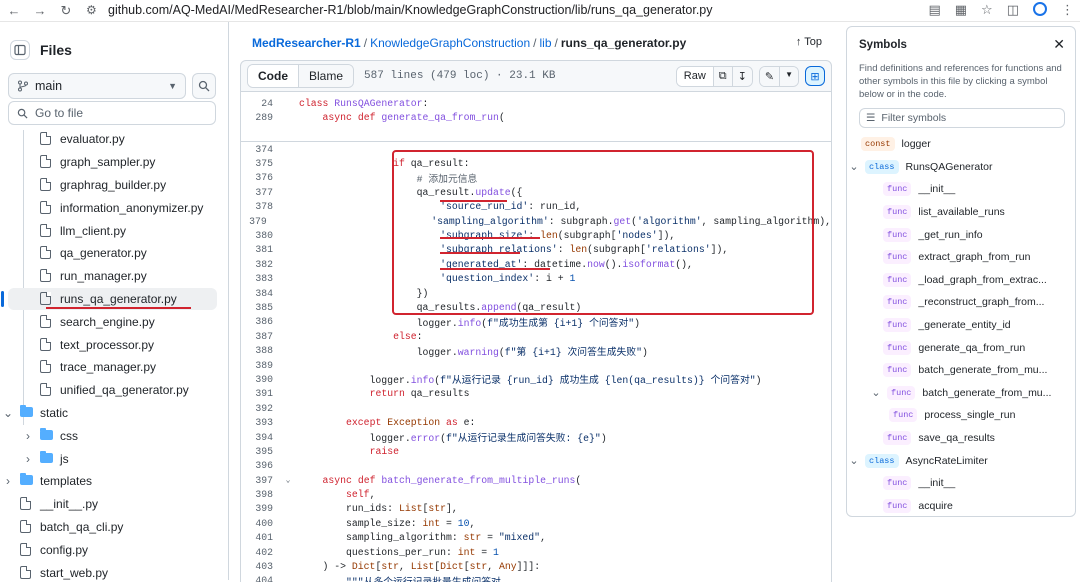  Describe the element at coordinates (962, 460) in the screenshot. I see `symbol-item: ⌄ class AsyncRateLimiter` at that location.